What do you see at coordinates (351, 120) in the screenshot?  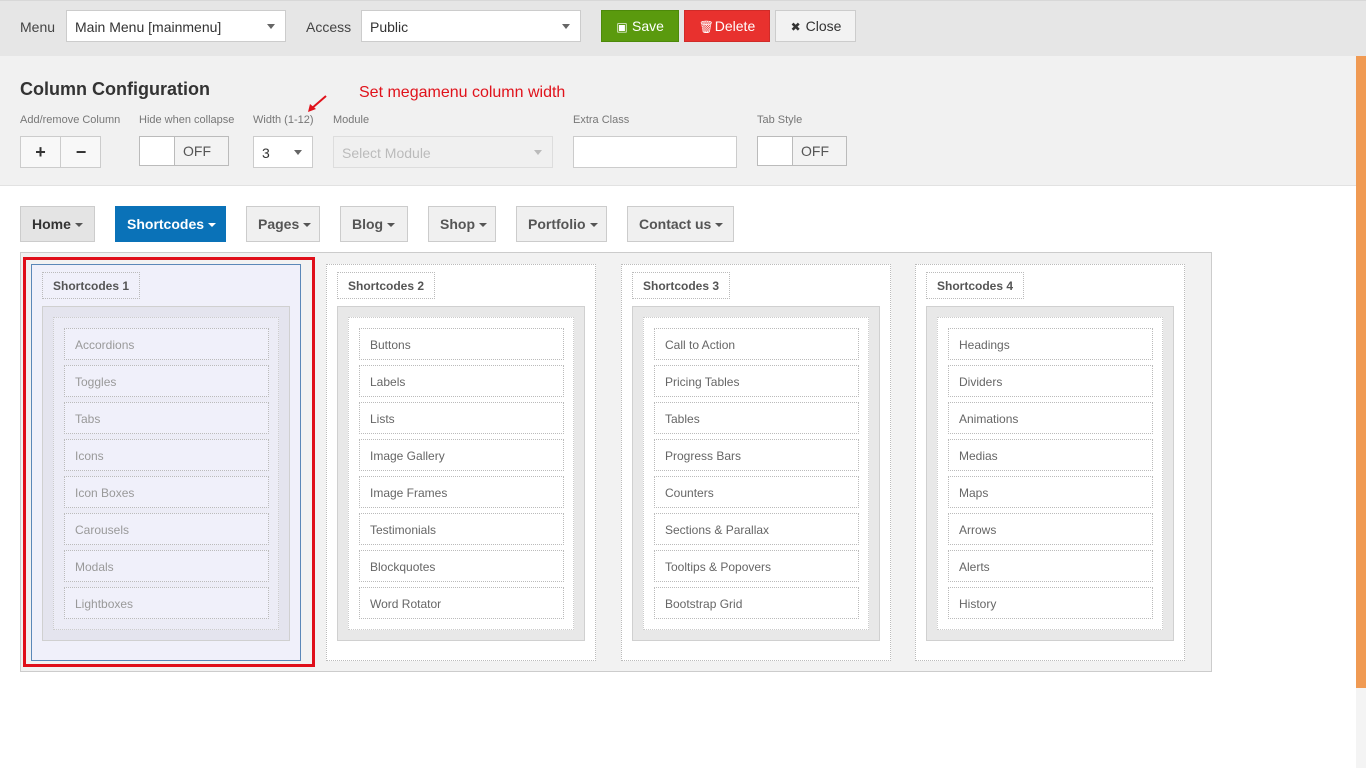 I see `module-label: Module` at bounding box center [351, 120].